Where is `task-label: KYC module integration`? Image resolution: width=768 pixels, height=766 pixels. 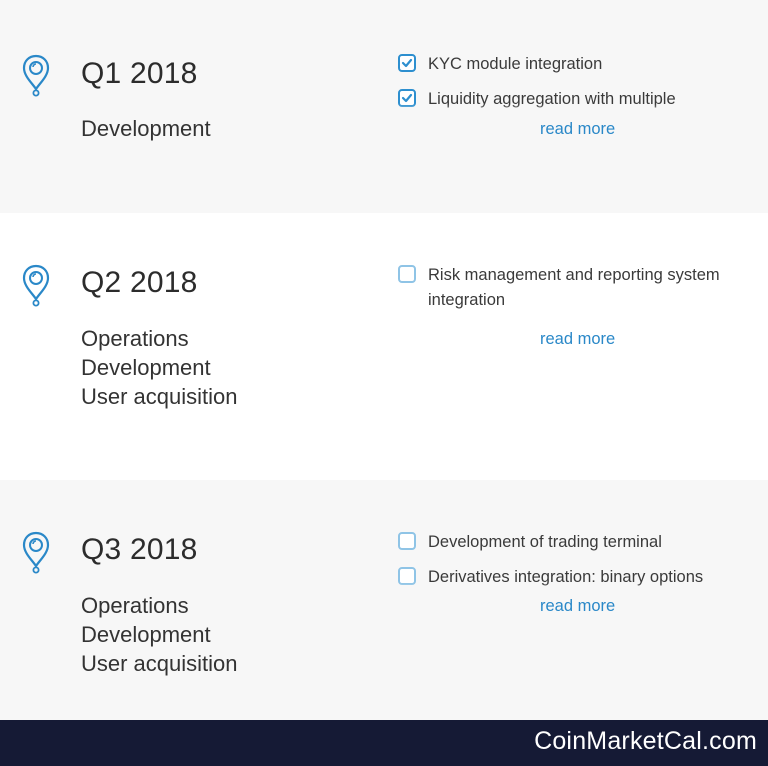
task-label: KYC module integration is located at coordinates (515, 64).